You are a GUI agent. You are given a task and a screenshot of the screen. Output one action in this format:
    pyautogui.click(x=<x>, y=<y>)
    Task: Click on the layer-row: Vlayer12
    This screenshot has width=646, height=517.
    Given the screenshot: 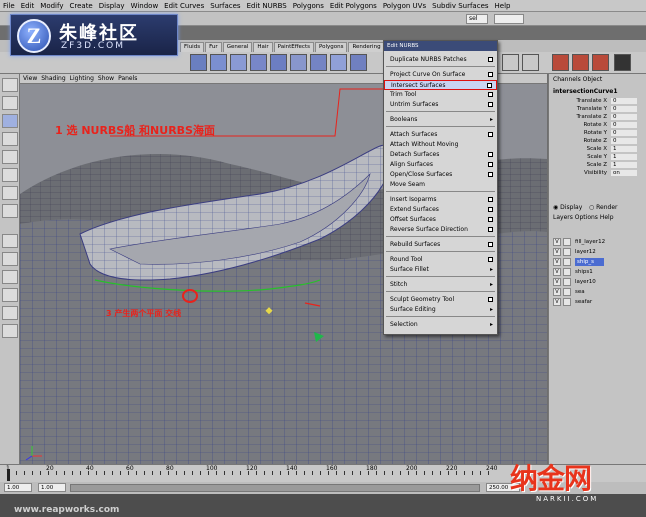 What is the action you would take?
    pyautogui.click(x=596, y=252)
    